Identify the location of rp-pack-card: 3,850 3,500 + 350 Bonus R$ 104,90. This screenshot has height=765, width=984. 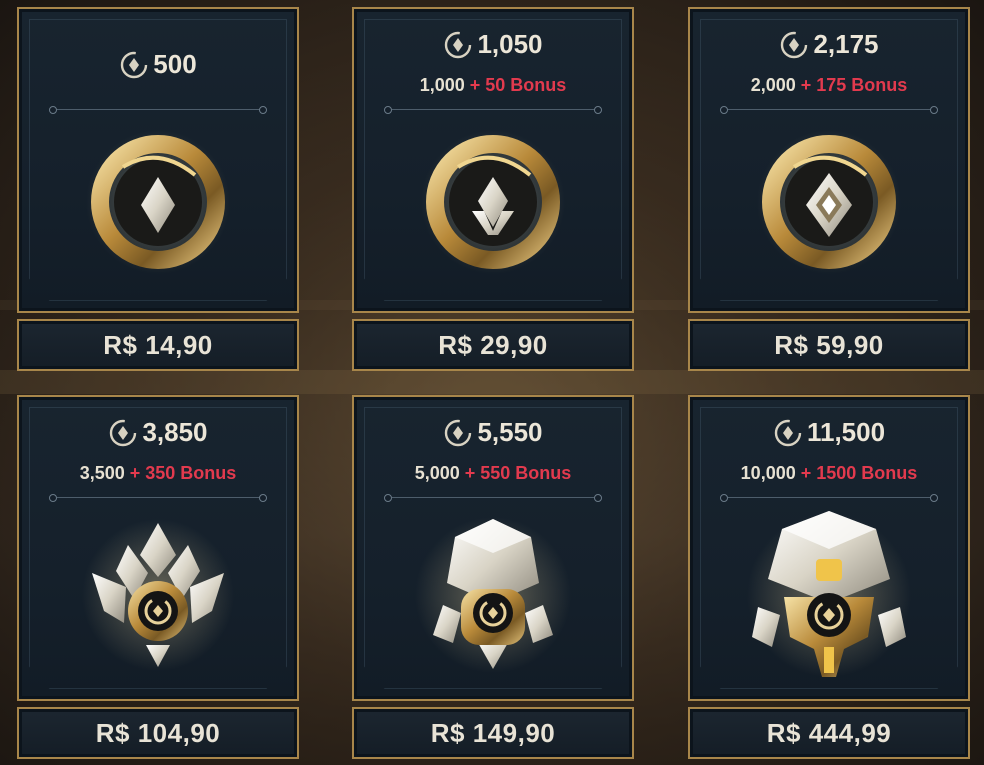
(158, 580).